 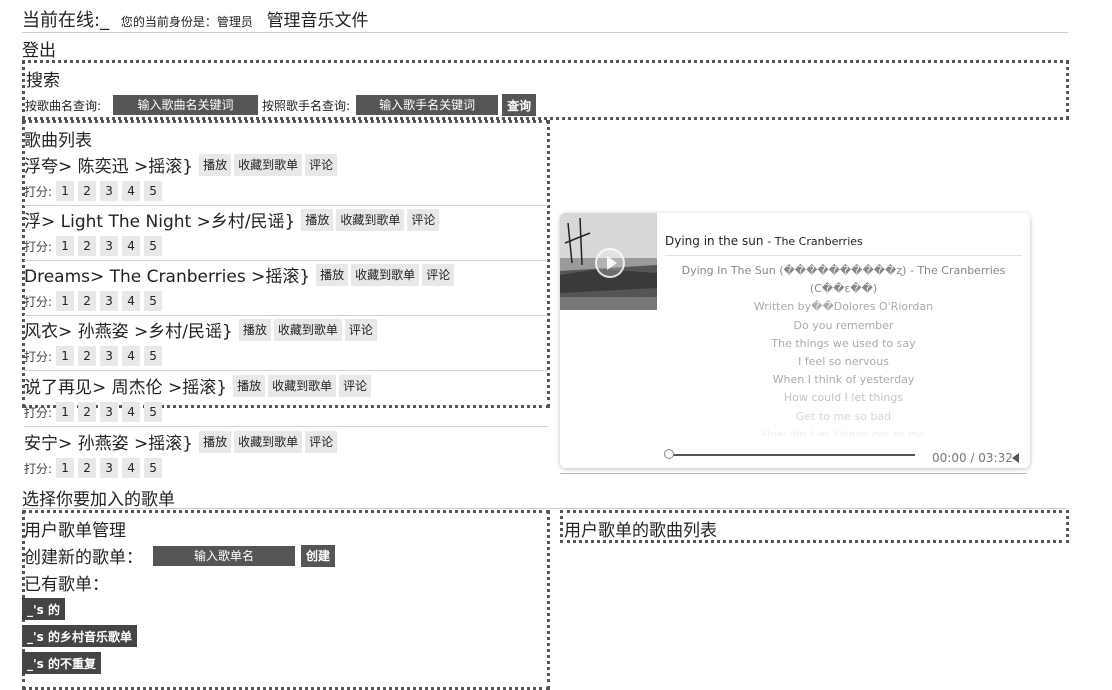 I want to click on lyric-line: The things we used to say, so click(x=843, y=343).